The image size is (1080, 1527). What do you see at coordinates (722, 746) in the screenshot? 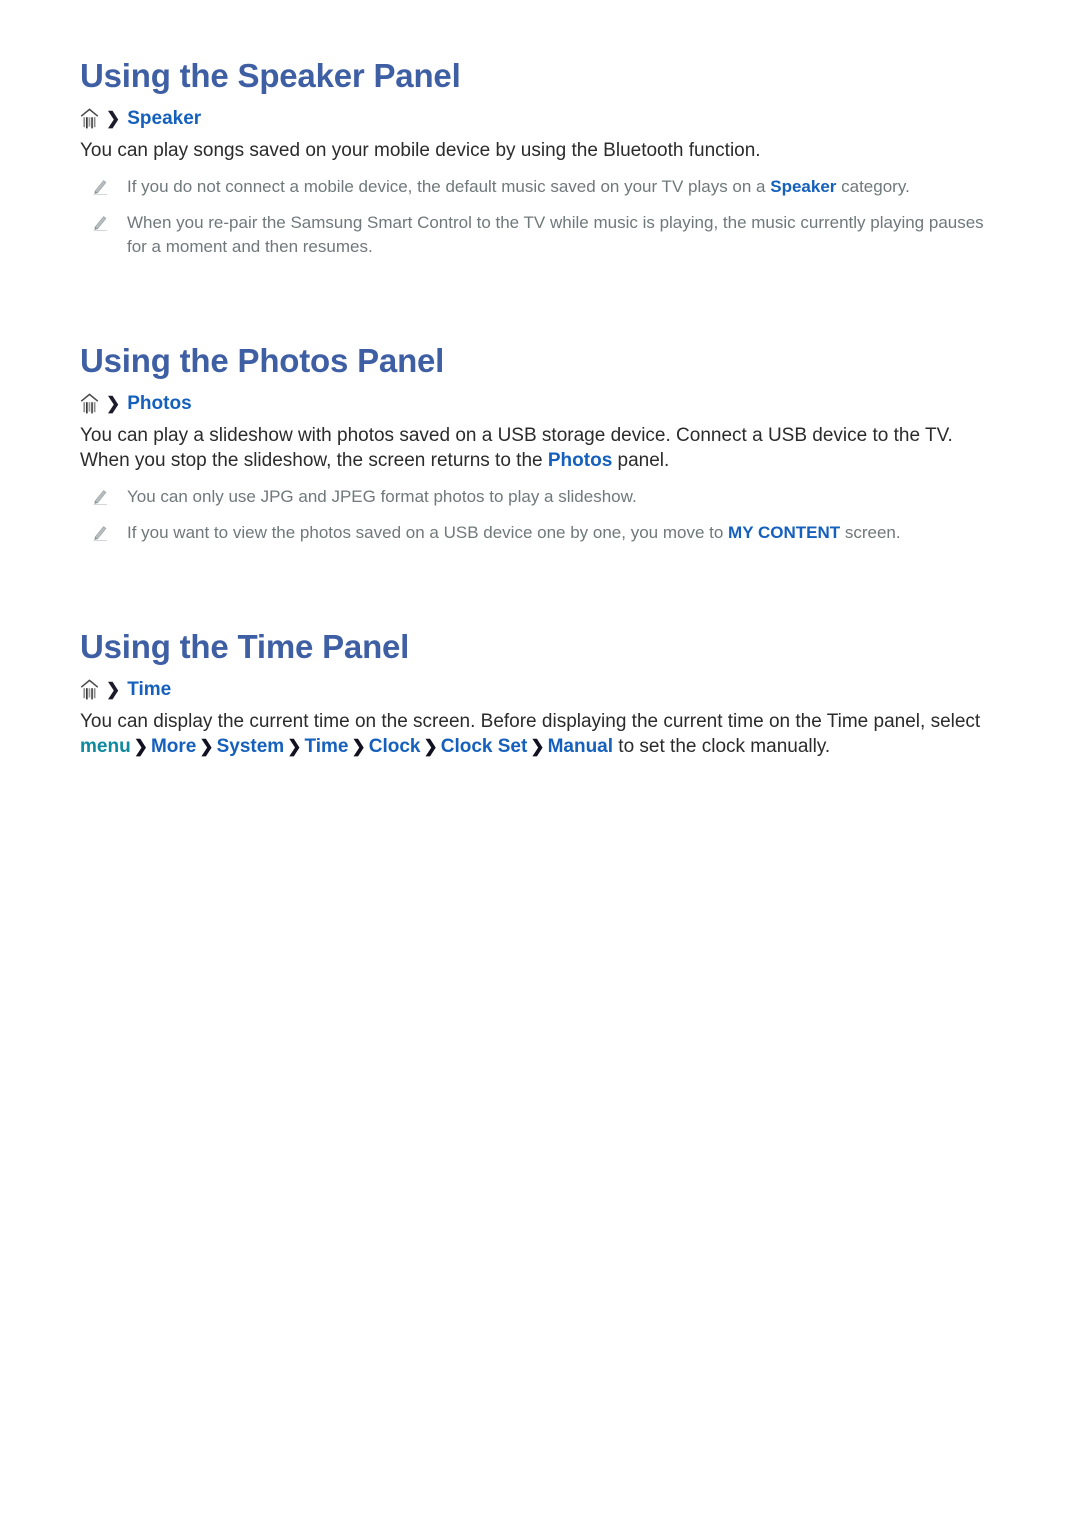
I see `paragraph-tail: to set the clock manually.` at bounding box center [722, 746].